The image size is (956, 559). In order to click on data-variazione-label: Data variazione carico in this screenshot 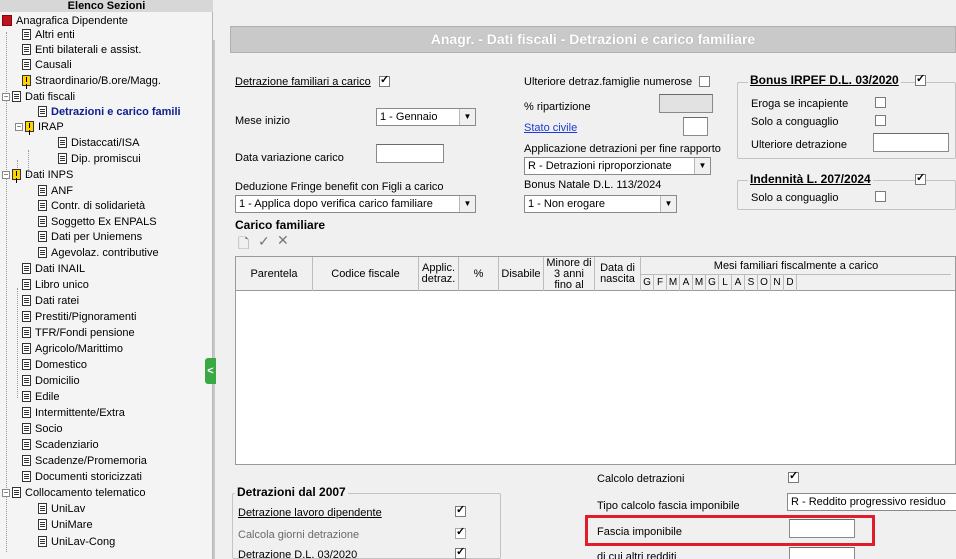, I will do `click(289, 158)`.